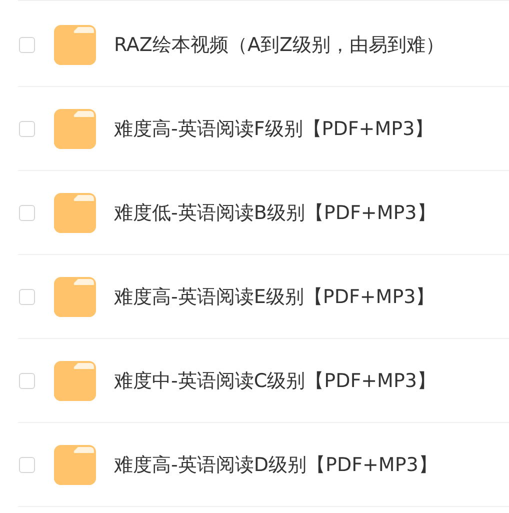 The image size is (509, 513). What do you see at coordinates (275, 213) in the screenshot?
I see `folder-name: 难度低-英语阅读B级别【PDF+MP3】` at bounding box center [275, 213].